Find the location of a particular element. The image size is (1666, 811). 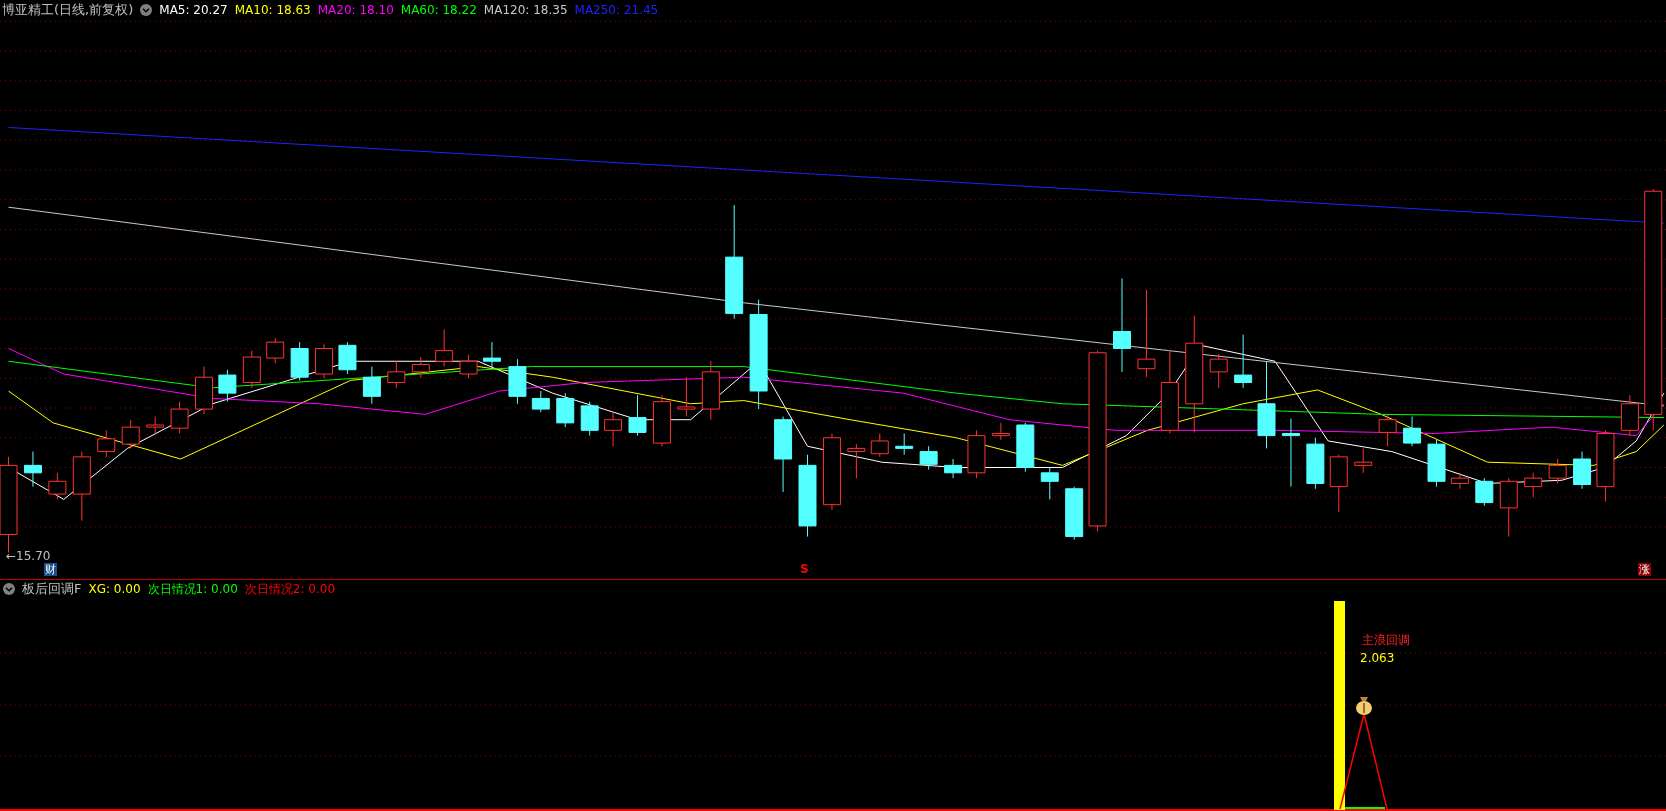

ma-value: MA5: 20.27 is located at coordinates (193, 10).